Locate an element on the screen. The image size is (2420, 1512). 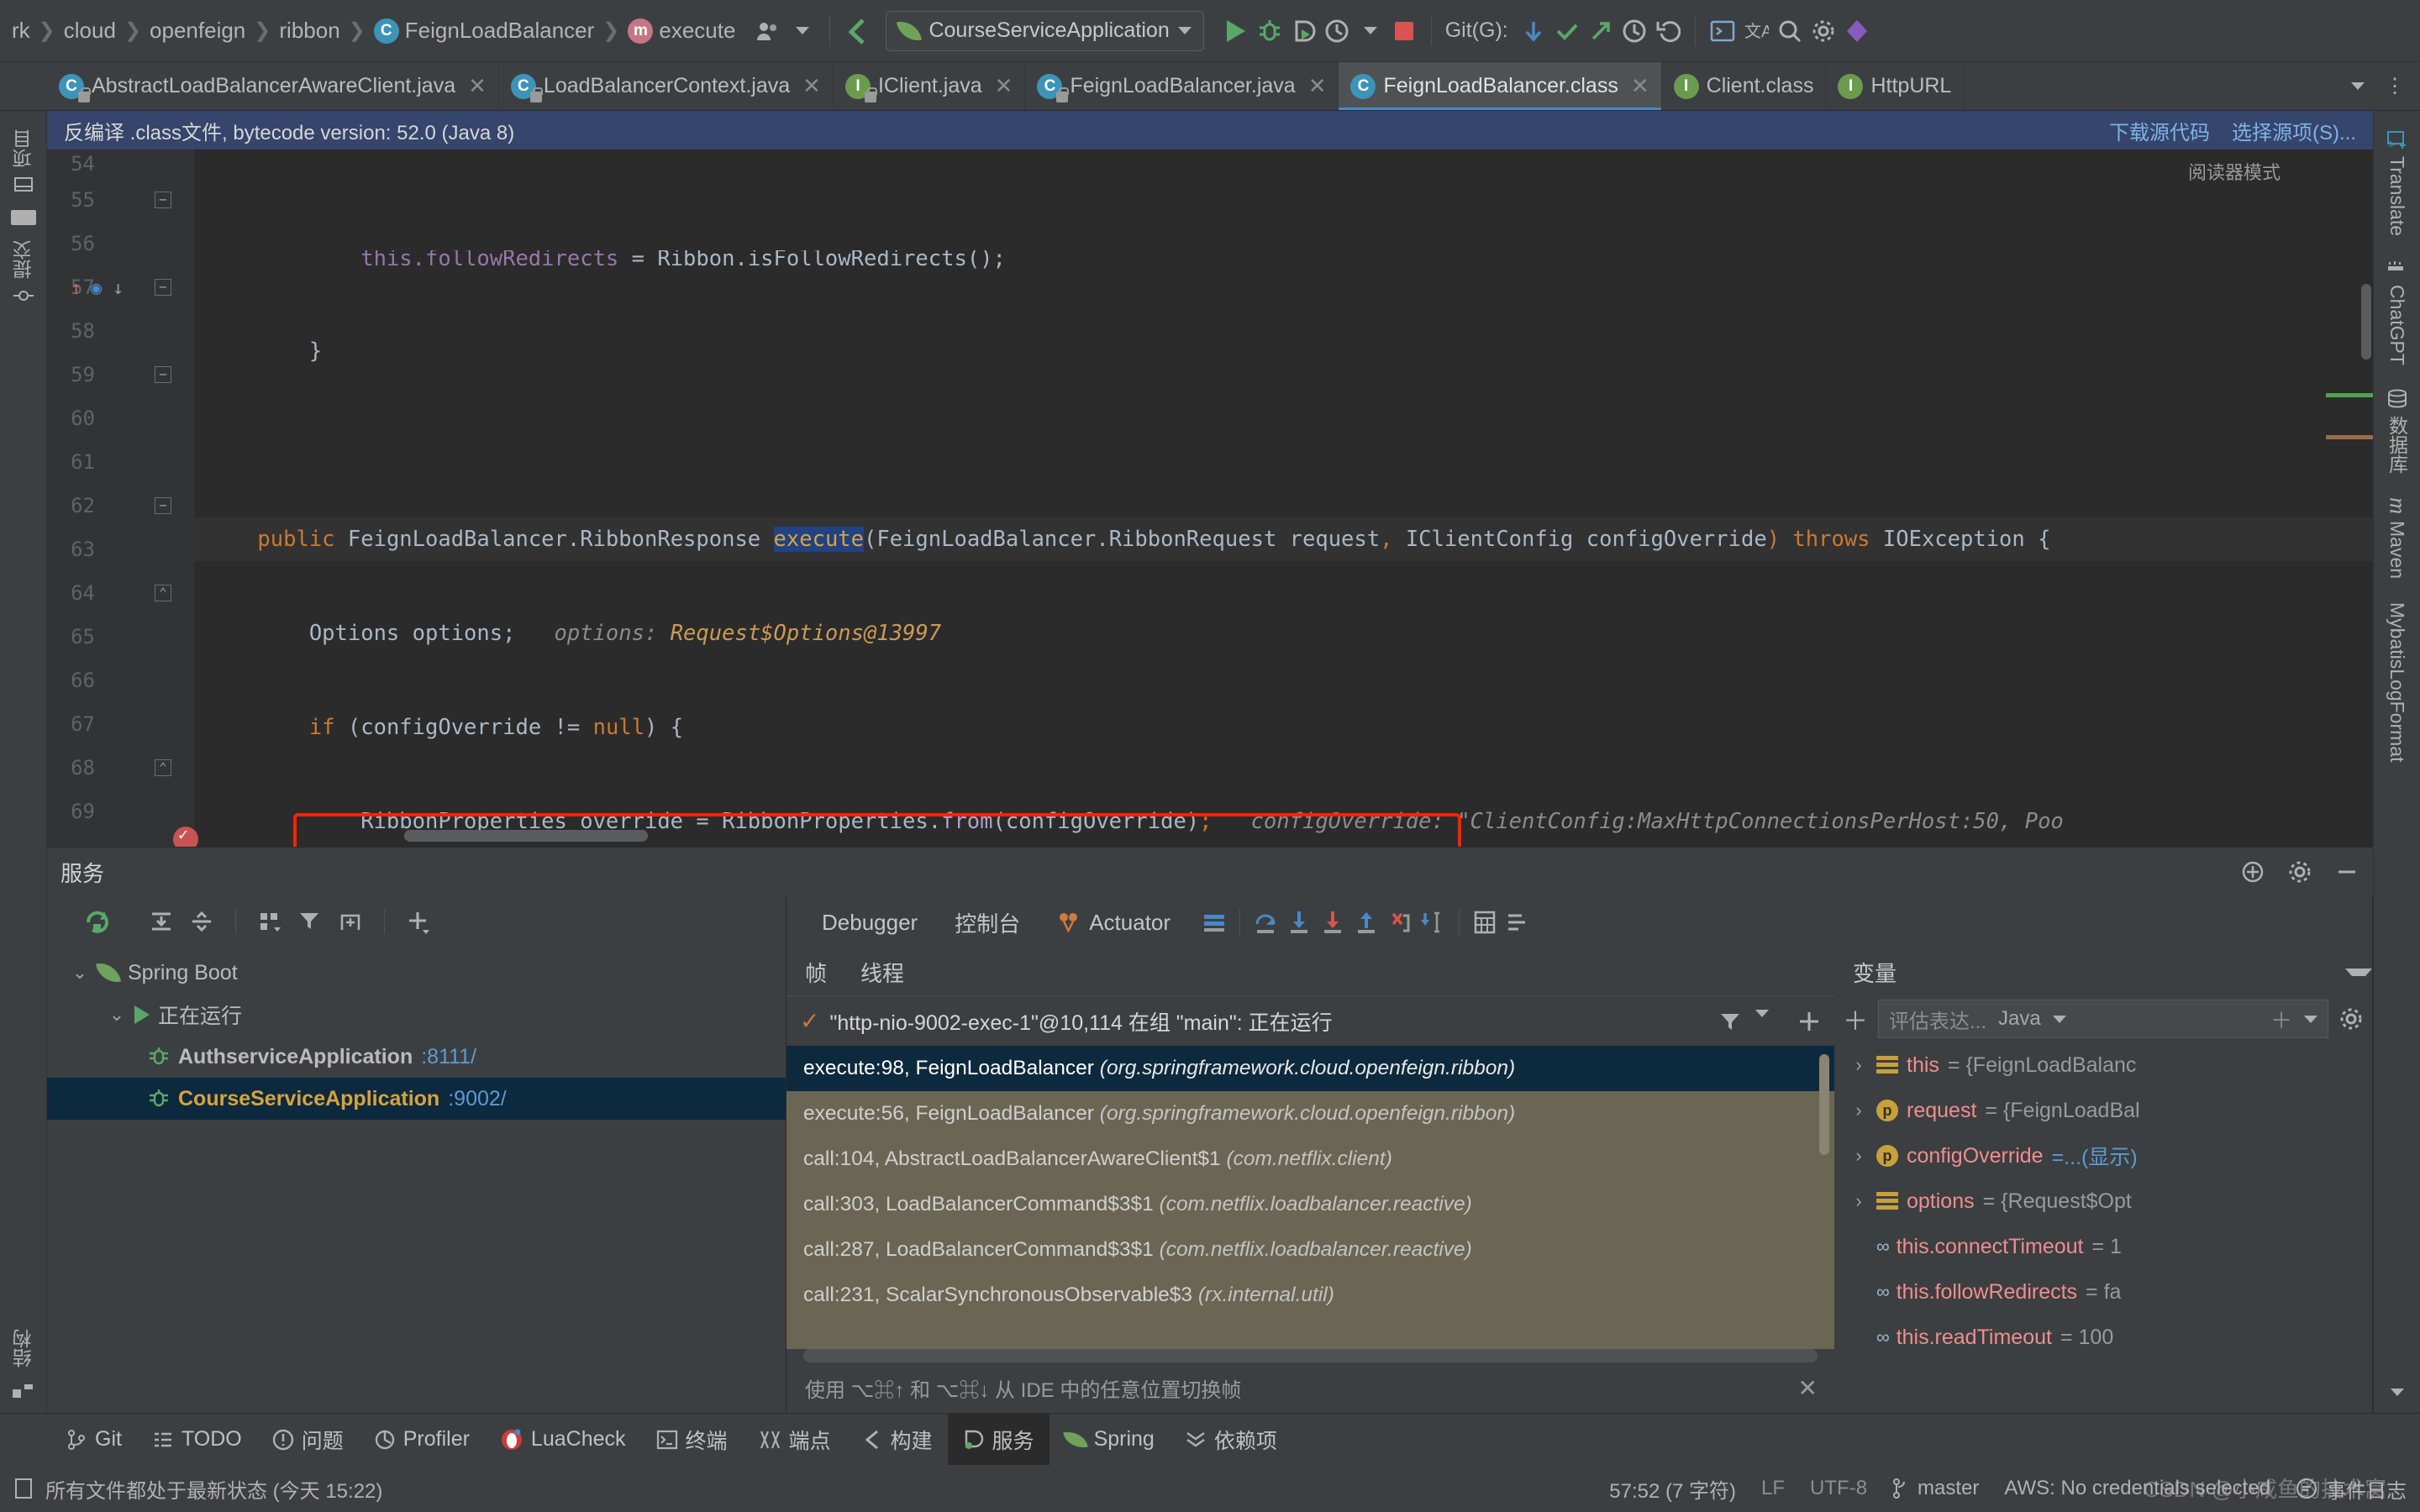
call-stack-hscrollbar is located at coordinates (1311, 1355).